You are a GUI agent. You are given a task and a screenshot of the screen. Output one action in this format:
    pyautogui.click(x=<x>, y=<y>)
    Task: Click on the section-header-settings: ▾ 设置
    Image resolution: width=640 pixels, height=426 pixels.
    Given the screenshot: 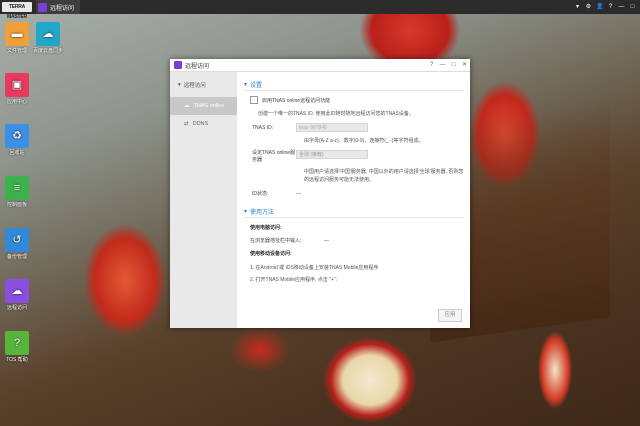 What is the action you would take?
    pyautogui.click(x=354, y=84)
    